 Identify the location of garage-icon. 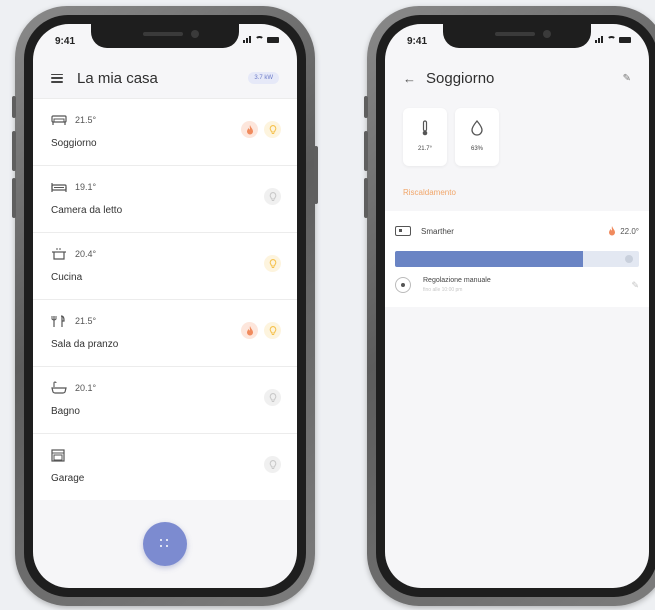
(59, 455).